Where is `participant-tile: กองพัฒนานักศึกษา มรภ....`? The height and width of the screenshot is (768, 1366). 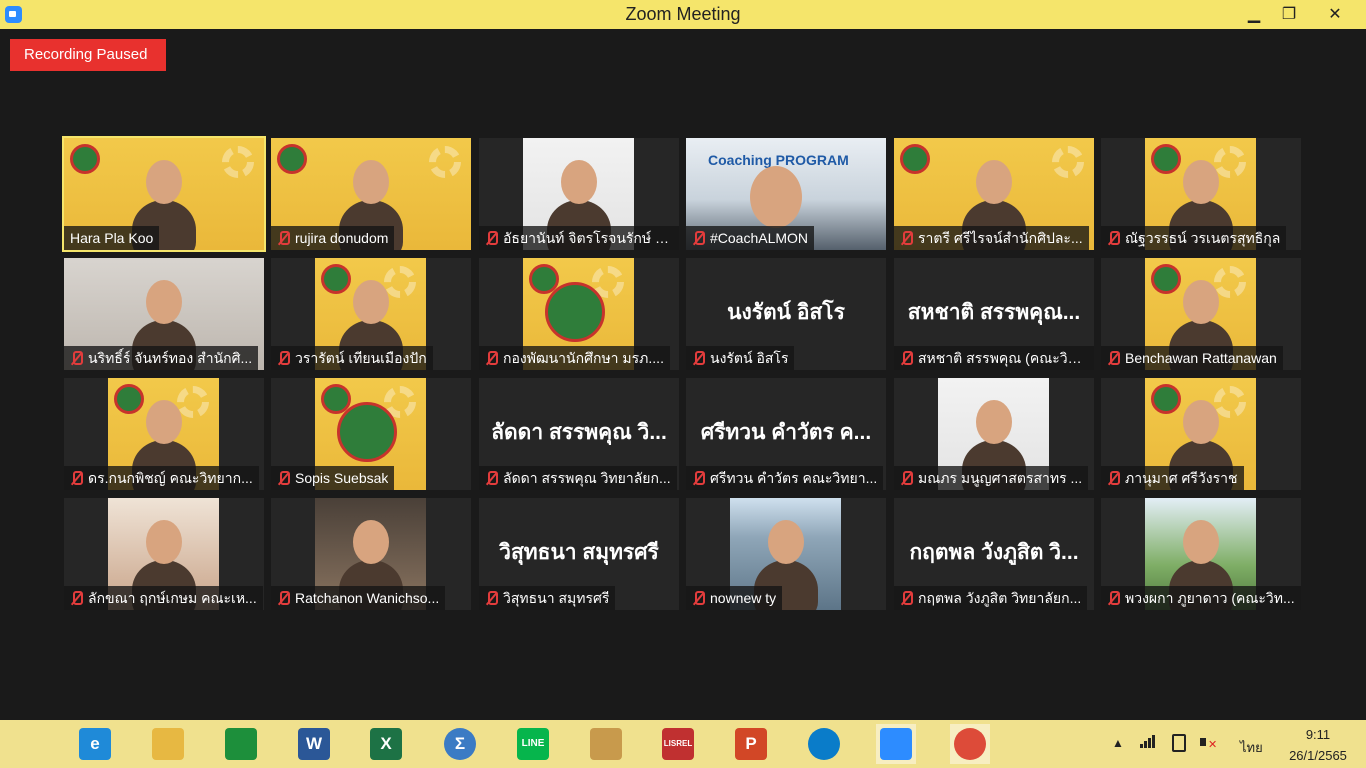
participant-tile: กองพัฒนานักศึกษา มรภ.... is located at coordinates (579, 314).